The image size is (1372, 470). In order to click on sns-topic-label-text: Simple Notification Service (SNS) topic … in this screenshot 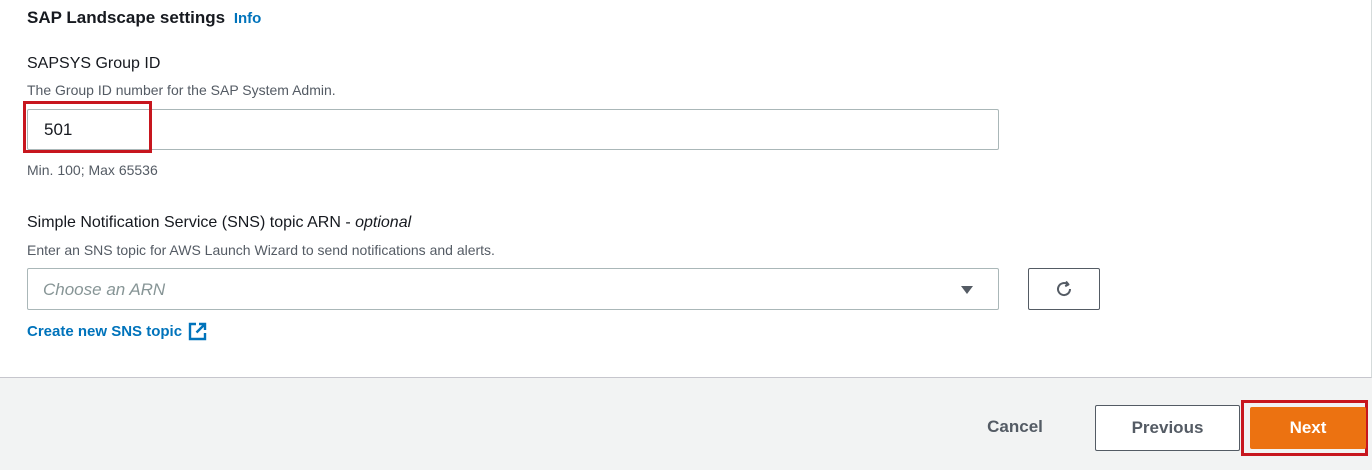, I will do `click(184, 222)`.